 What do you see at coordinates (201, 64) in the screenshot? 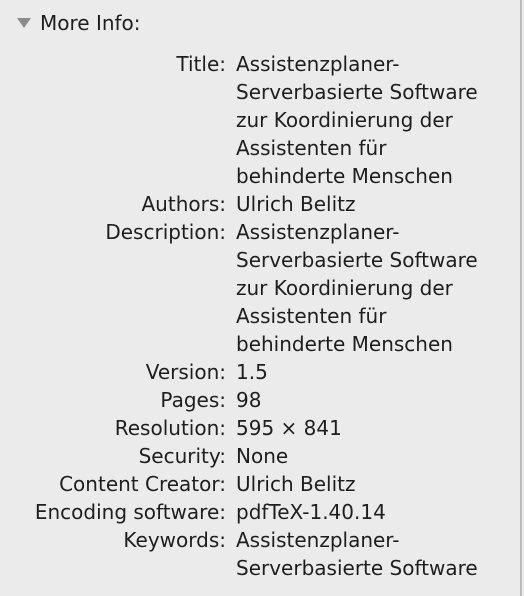
I see `title-label: Title:` at bounding box center [201, 64].